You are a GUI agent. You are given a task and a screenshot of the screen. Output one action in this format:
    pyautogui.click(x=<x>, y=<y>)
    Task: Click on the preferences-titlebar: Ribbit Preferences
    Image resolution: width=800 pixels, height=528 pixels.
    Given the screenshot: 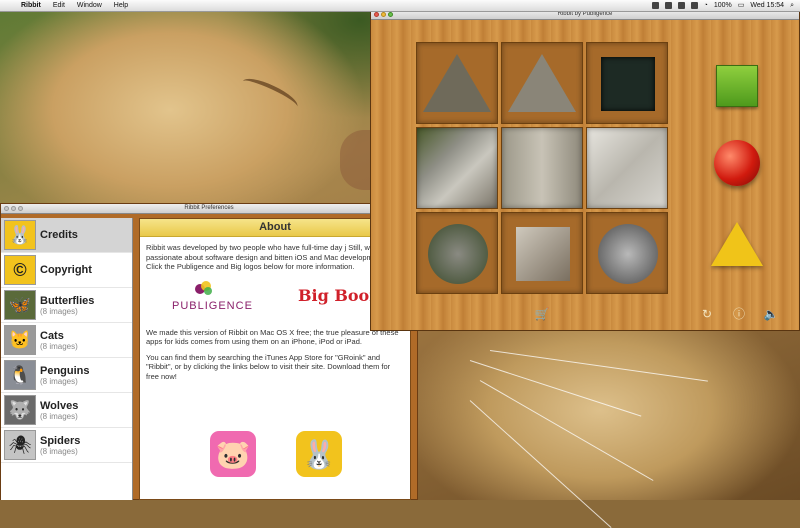 What is the action you would take?
    pyautogui.click(x=209, y=209)
    